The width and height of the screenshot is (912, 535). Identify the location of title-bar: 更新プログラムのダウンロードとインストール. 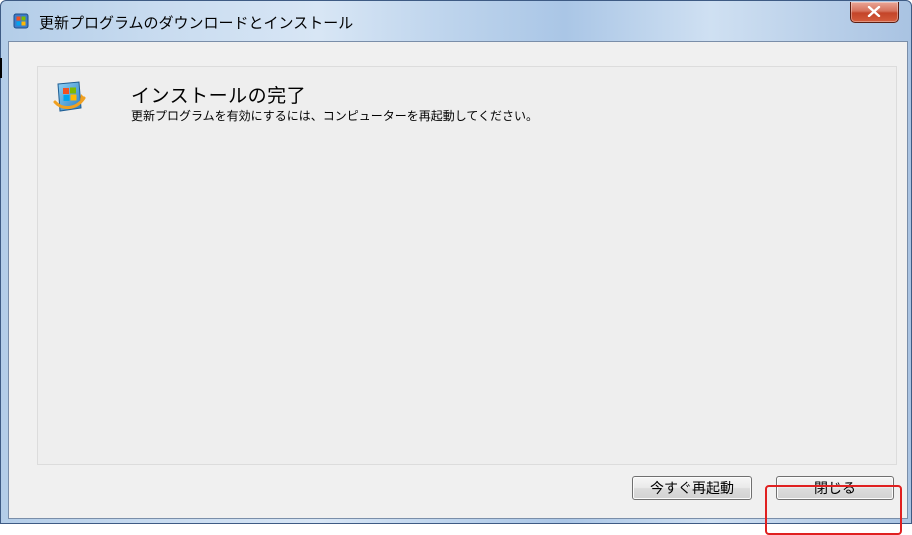
(456, 21).